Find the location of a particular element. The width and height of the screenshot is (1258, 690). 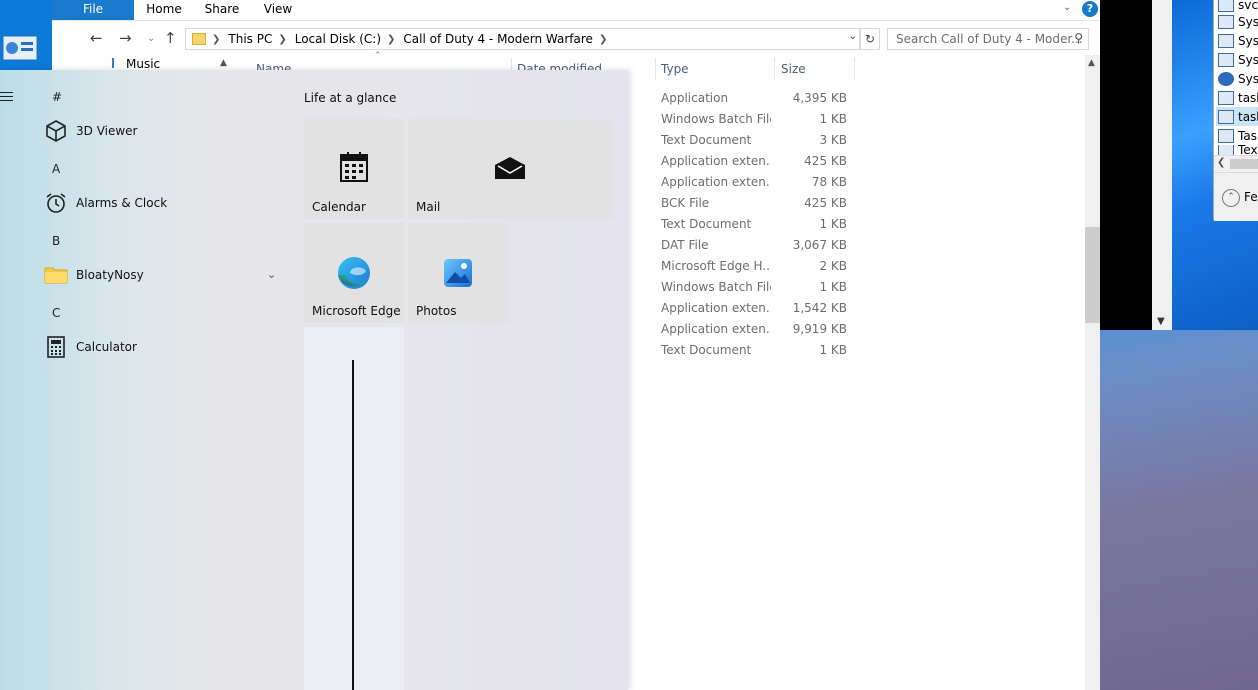

gear-icon is located at coordinates (1226, 78).